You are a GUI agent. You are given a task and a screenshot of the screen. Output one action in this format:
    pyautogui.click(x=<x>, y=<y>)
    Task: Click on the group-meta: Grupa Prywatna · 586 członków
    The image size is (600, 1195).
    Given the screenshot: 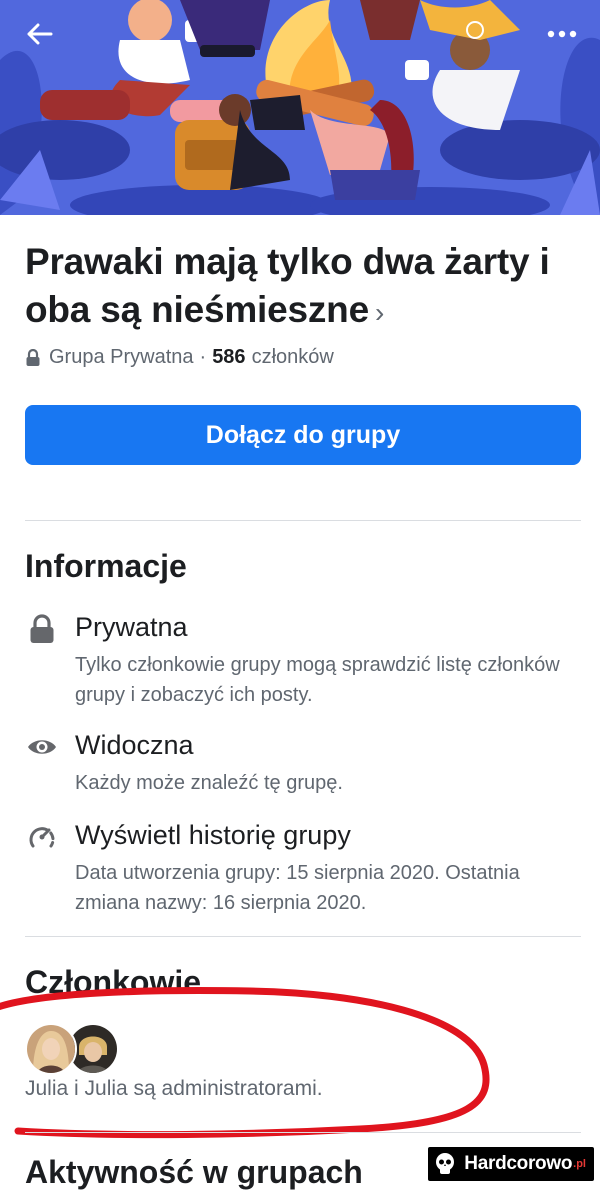 What is the action you would take?
    pyautogui.click(x=179, y=357)
    